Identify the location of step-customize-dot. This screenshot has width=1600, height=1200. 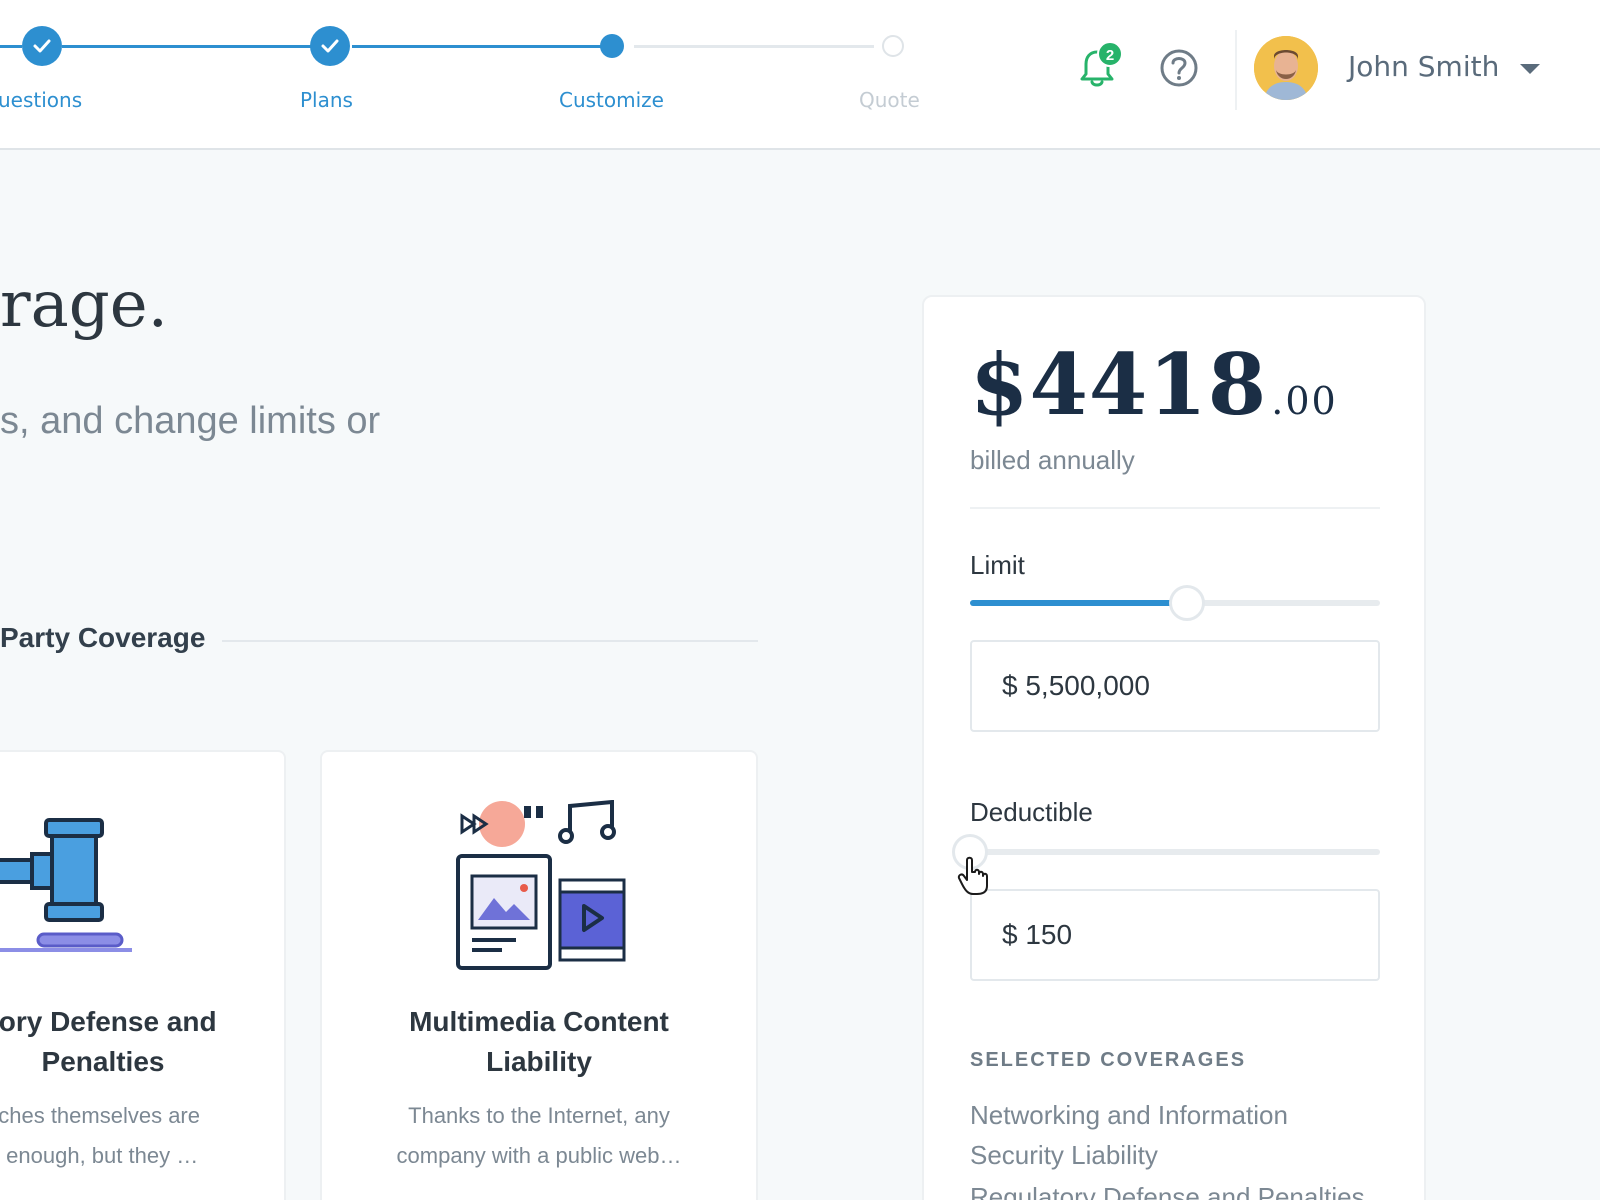
(612, 46).